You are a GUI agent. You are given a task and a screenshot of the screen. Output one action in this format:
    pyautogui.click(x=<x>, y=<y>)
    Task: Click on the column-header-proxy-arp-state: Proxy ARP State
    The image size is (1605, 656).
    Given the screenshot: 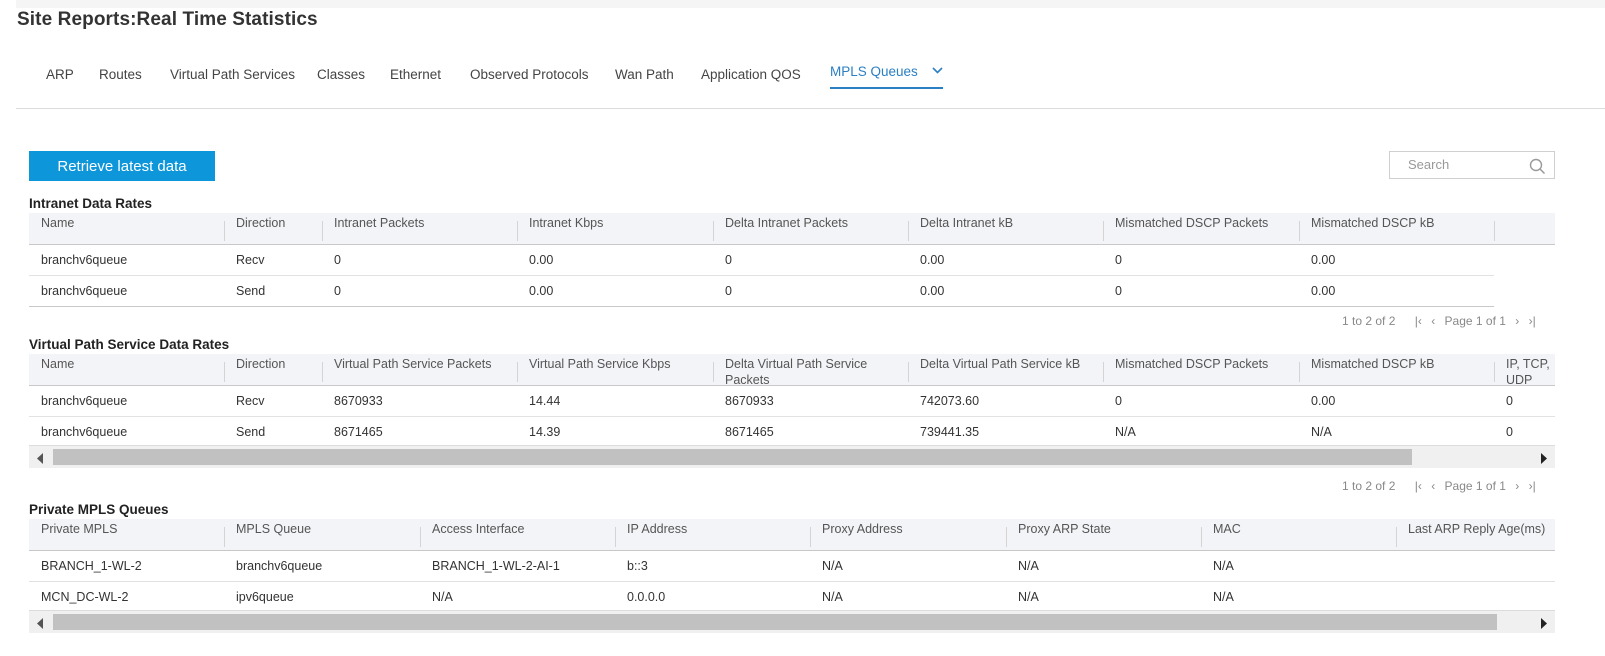 What is the action you would take?
    pyautogui.click(x=1108, y=529)
    